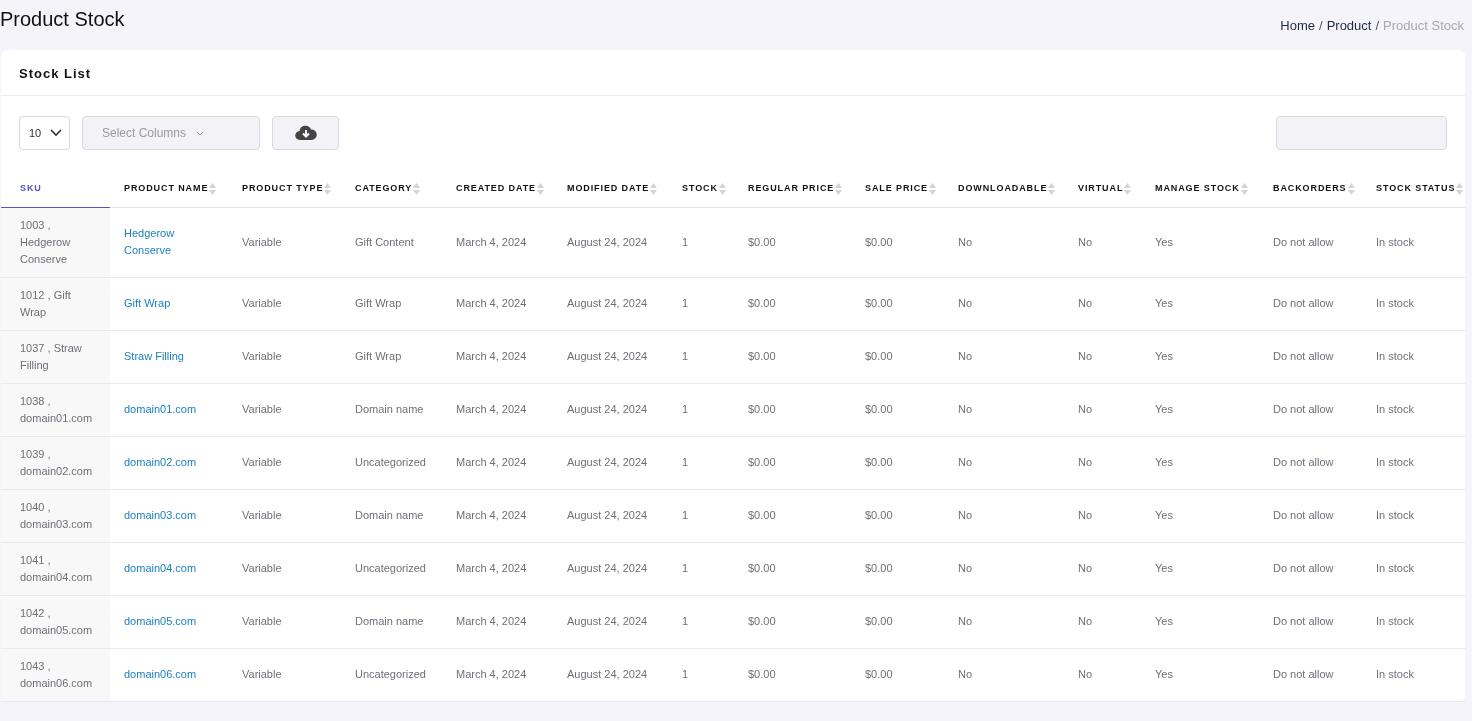 This screenshot has width=1472, height=721. I want to click on table-cell: 1012 , Gift Wrap, so click(55, 303).